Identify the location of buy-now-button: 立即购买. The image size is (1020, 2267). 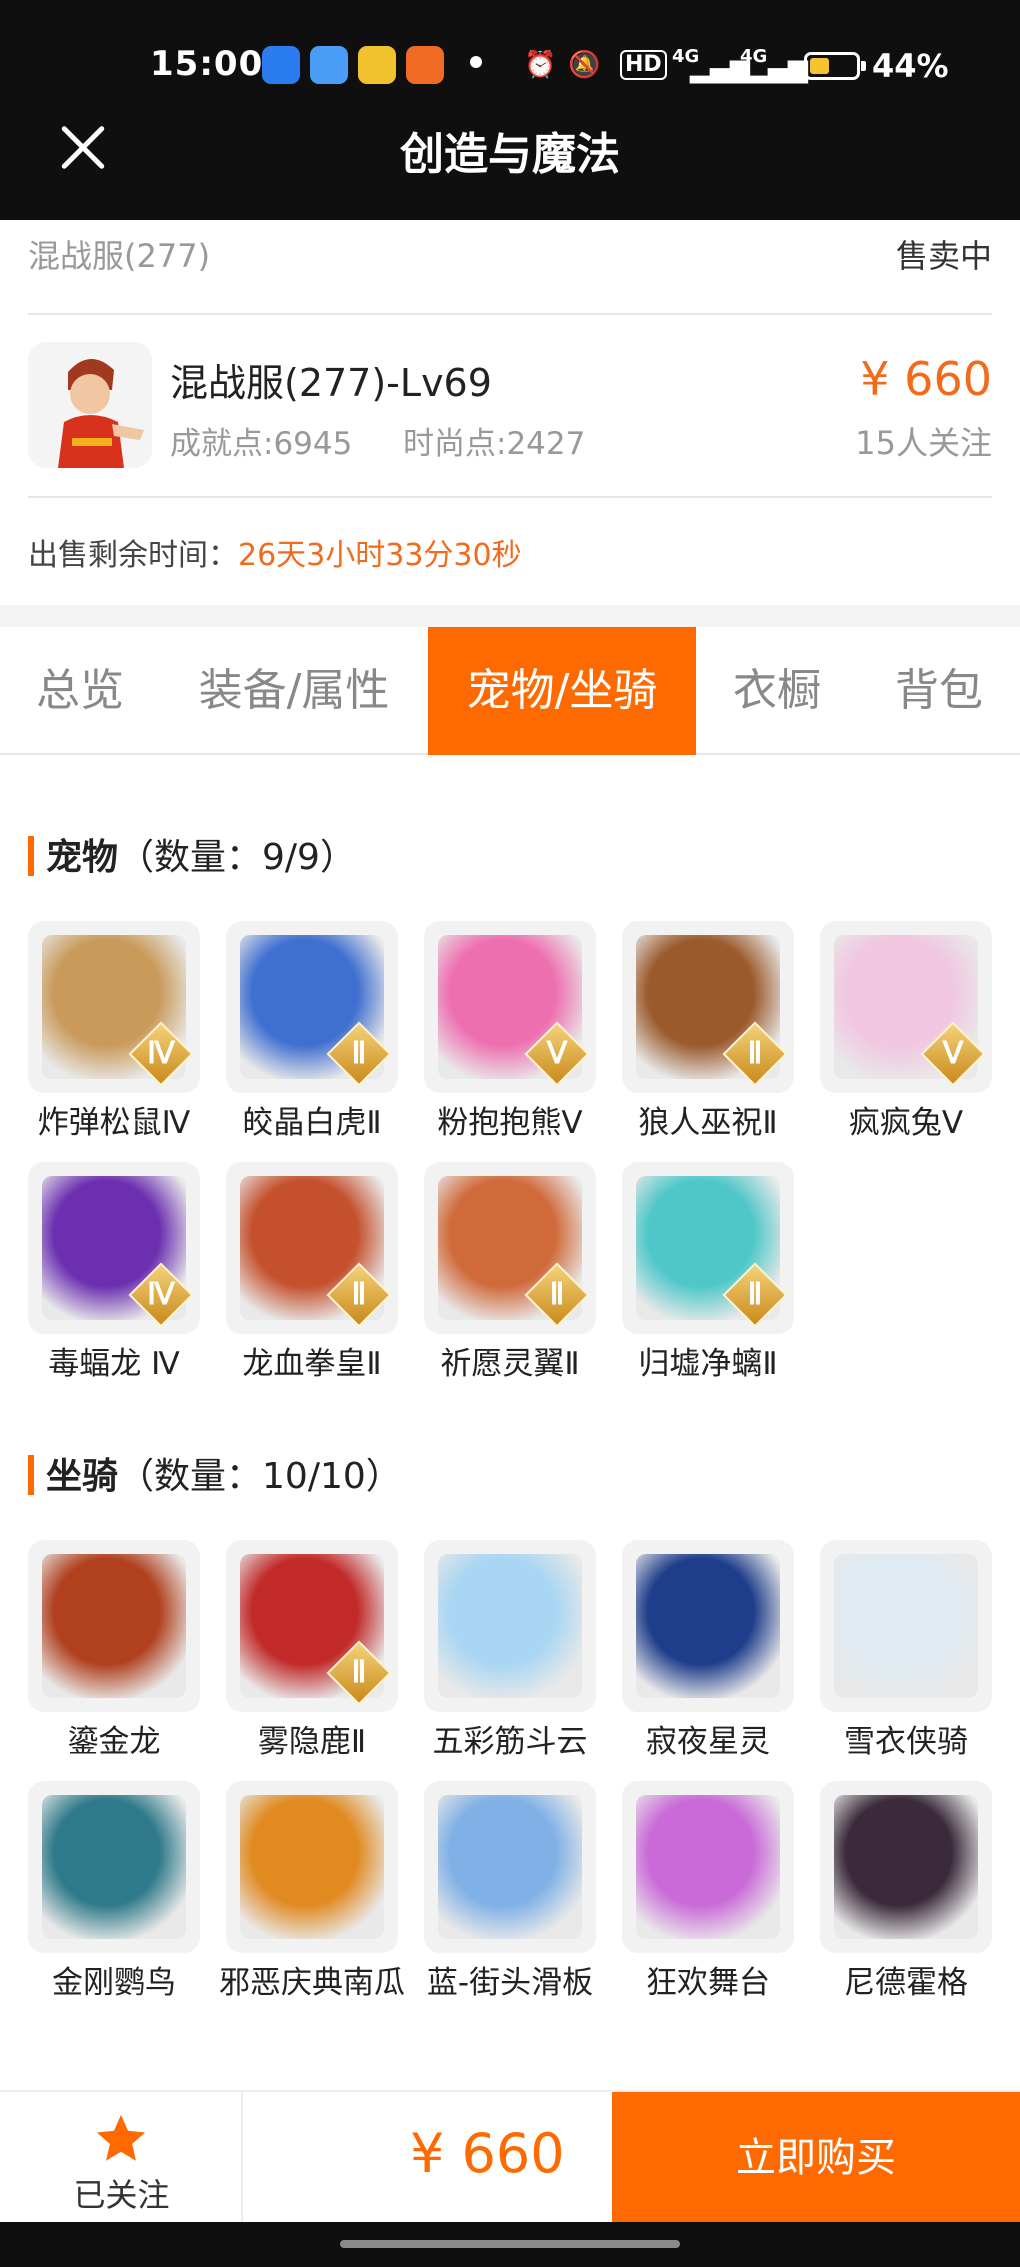
(816, 2158).